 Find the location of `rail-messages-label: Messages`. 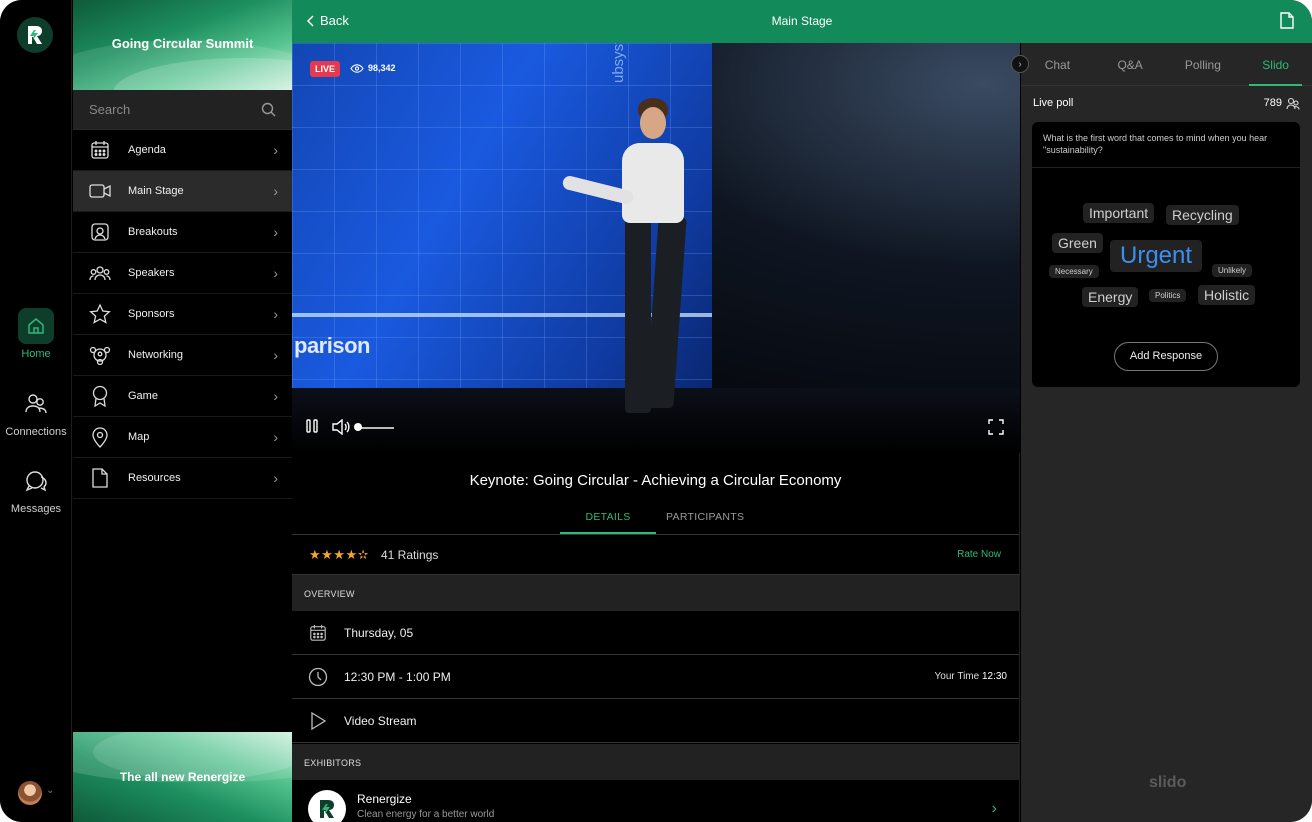

rail-messages-label: Messages is located at coordinates (36, 509).